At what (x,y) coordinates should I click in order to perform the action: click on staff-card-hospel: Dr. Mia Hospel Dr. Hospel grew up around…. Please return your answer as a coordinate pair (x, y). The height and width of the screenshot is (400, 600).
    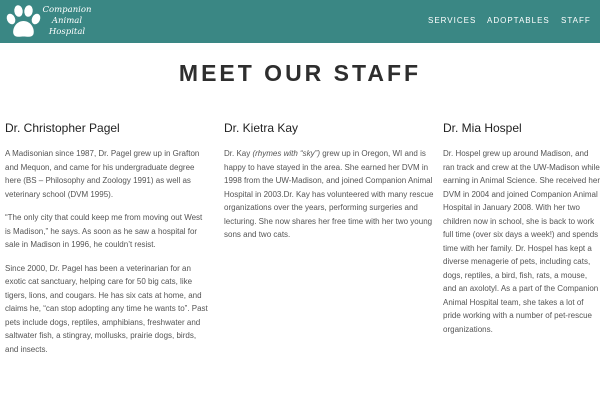
    Looking at the image, I should click on (521, 233).